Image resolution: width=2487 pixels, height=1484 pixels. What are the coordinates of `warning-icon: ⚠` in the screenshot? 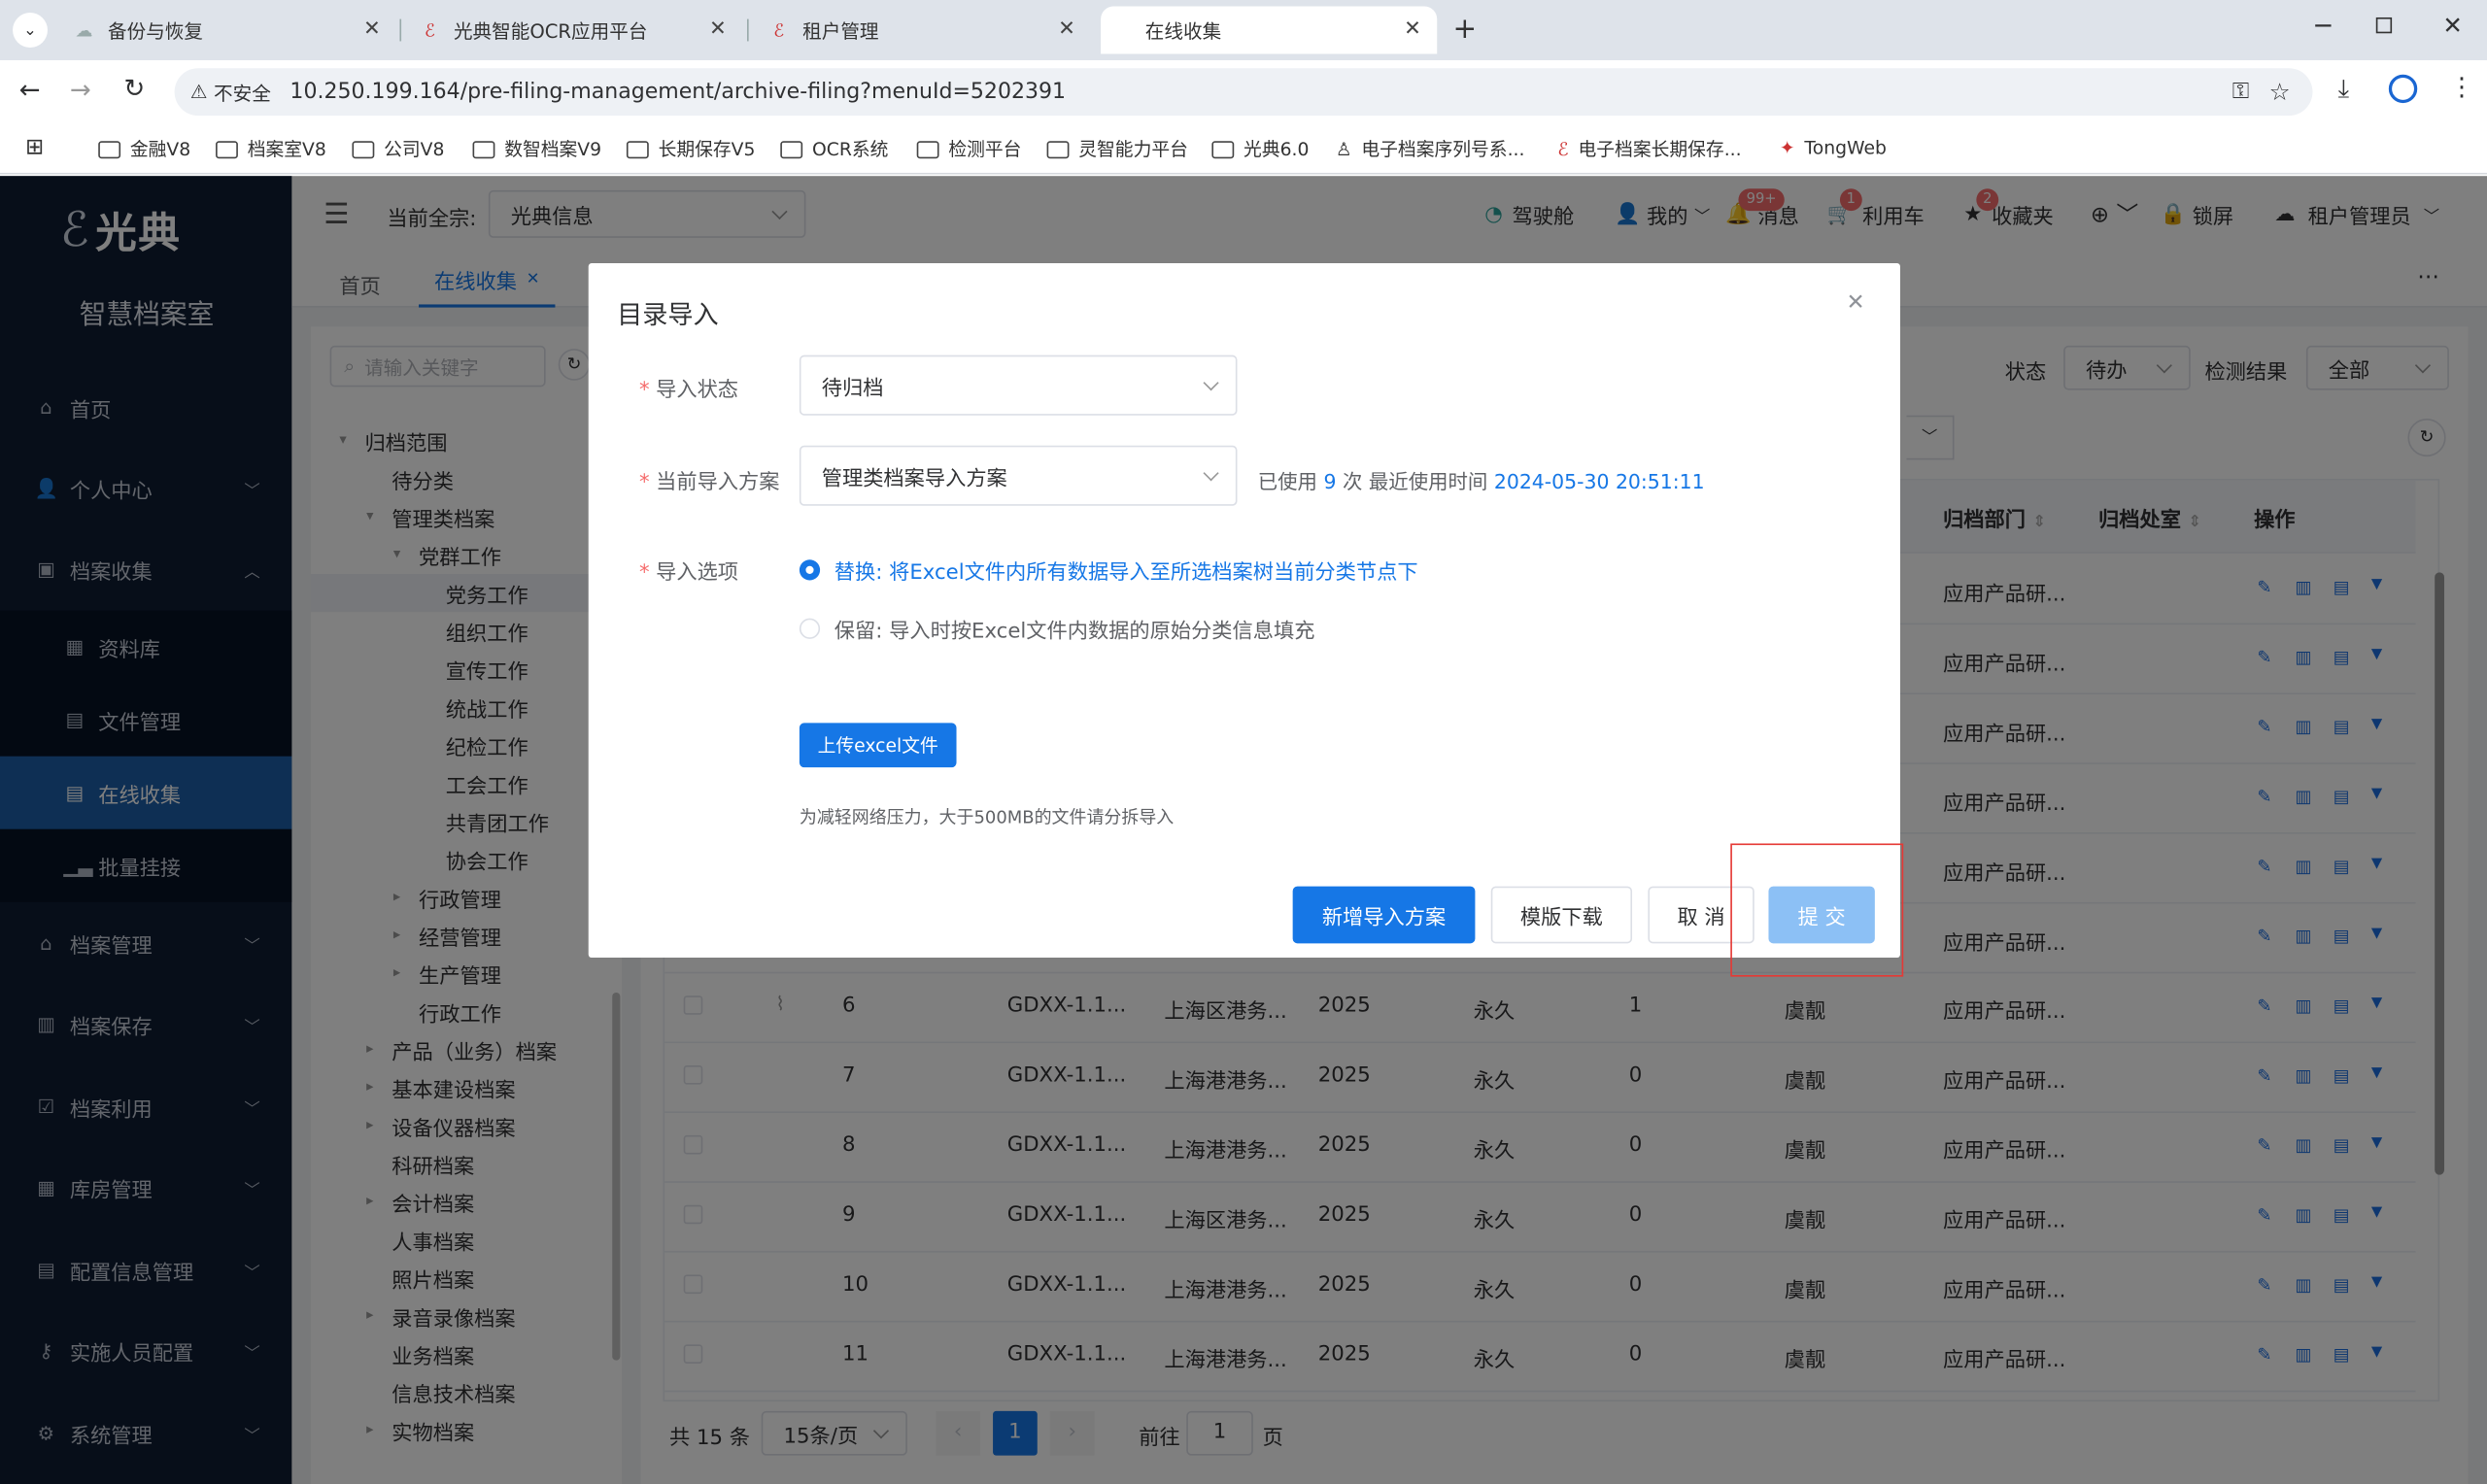 It's located at (198, 92).